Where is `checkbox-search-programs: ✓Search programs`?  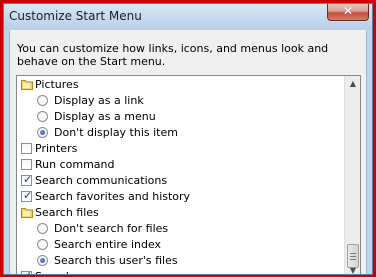 checkbox-search-programs: ✓Search programs is located at coordinates (182, 271).